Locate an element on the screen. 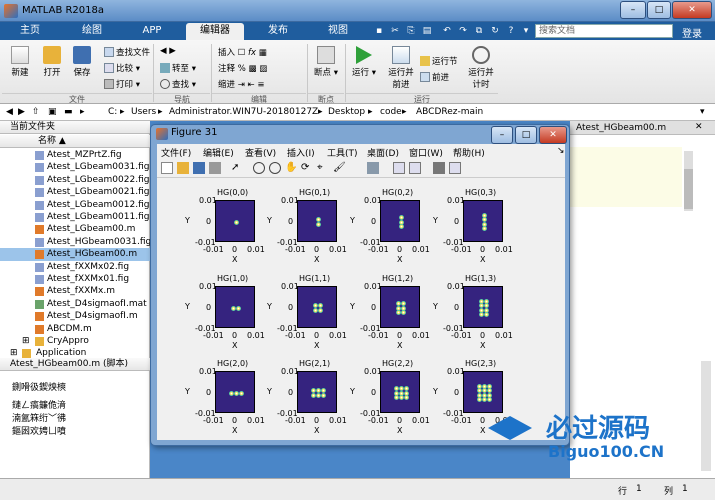 The height and width of the screenshot is (500, 715). switch-windows-icon: ⧉ is located at coordinates (479, 31).